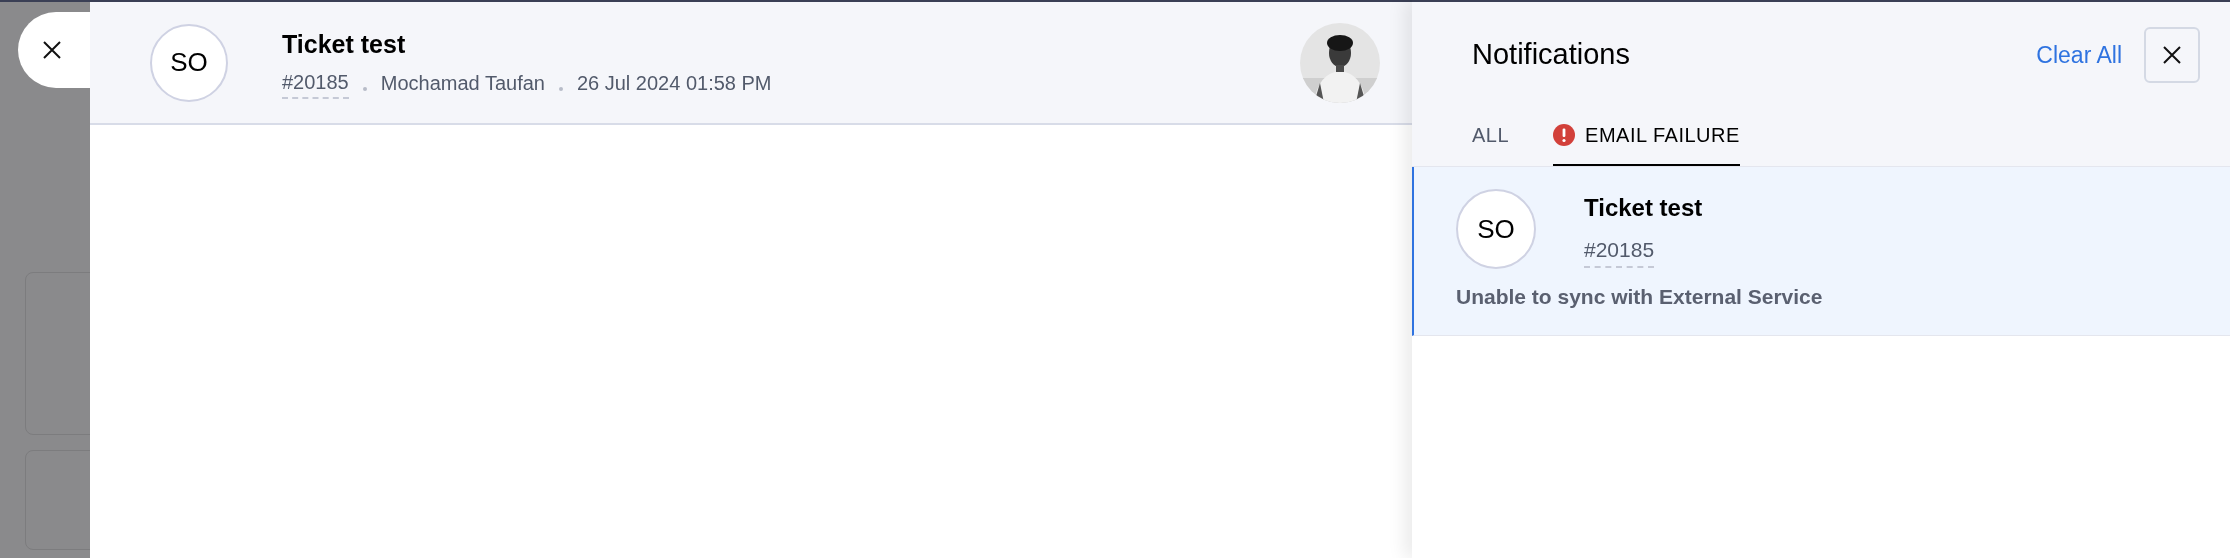  What do you see at coordinates (1821, 251) in the screenshot?
I see `notification-item: SO Ticket test #20185 Unable to sync with External Service` at bounding box center [1821, 251].